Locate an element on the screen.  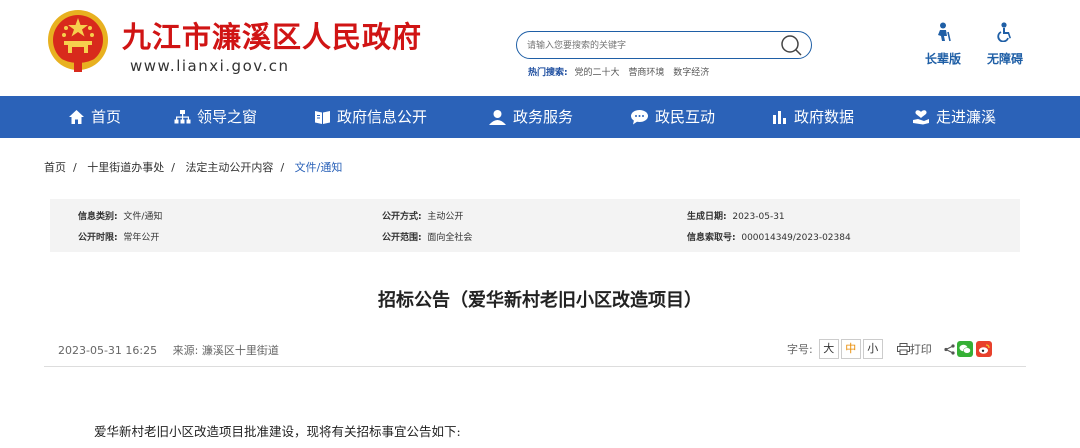
main-nav: 首页 领导之窗 政府信息公开 政务服务 政民互动 政府数据 走进濂溪 is located at coordinates (540, 117).